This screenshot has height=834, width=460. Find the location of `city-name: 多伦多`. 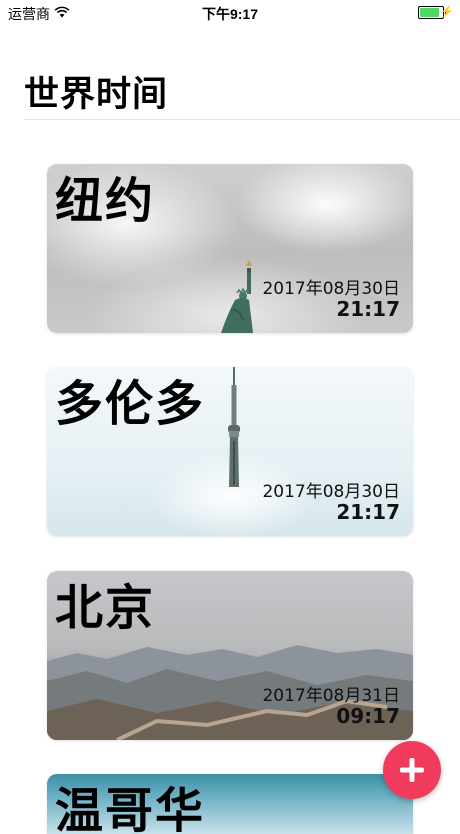

city-name: 多伦多 is located at coordinates (130, 404).